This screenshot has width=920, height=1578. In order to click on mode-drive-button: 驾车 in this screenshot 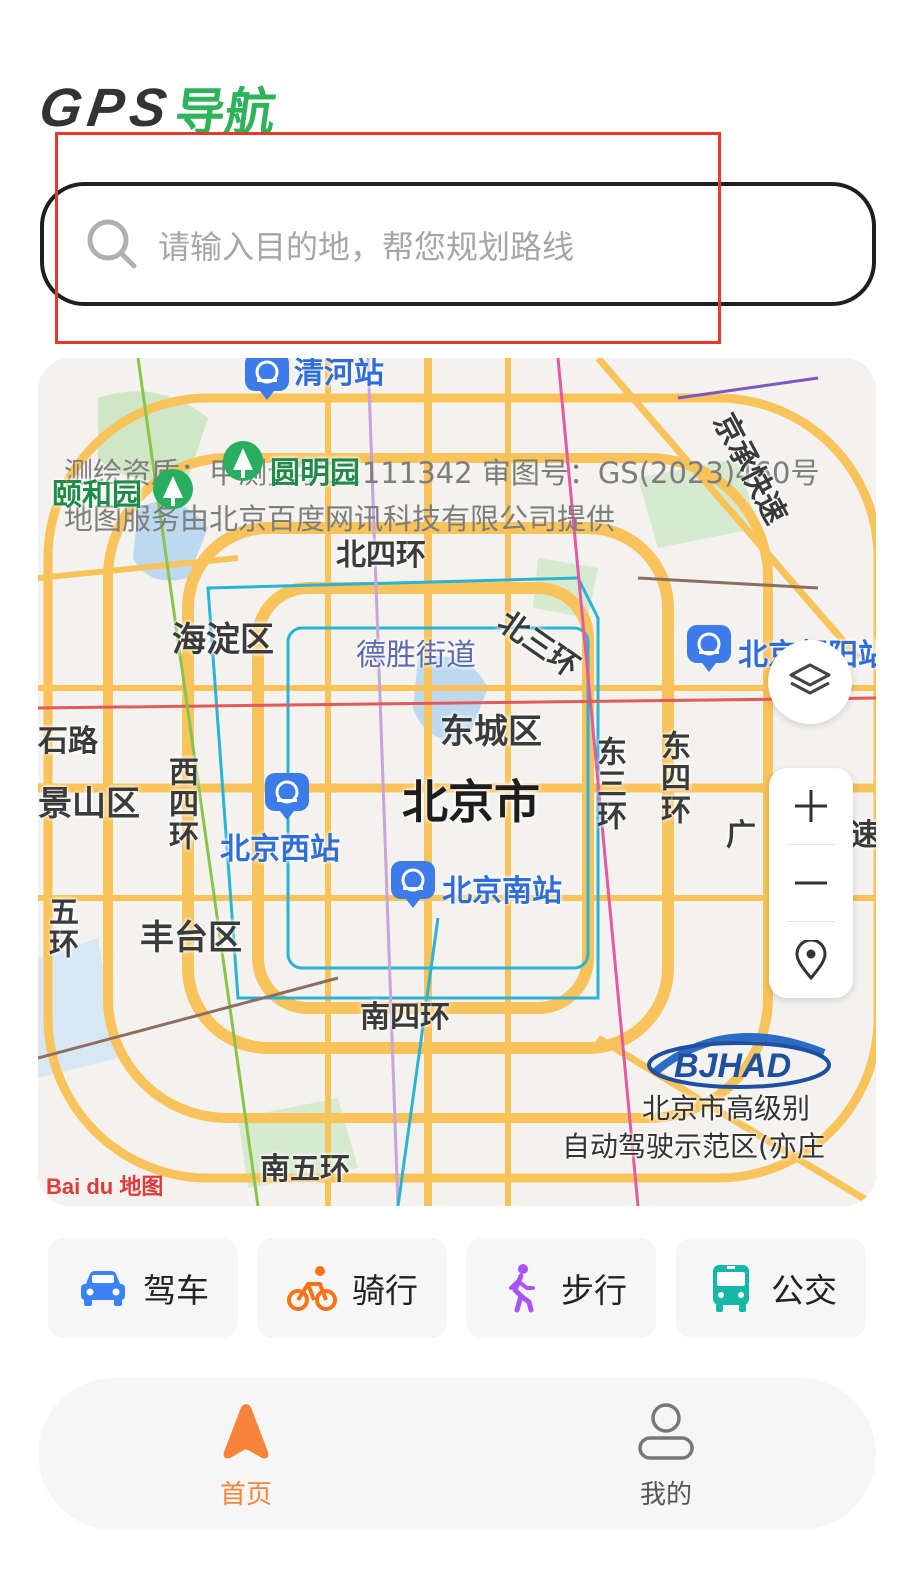, I will do `click(143, 1288)`.